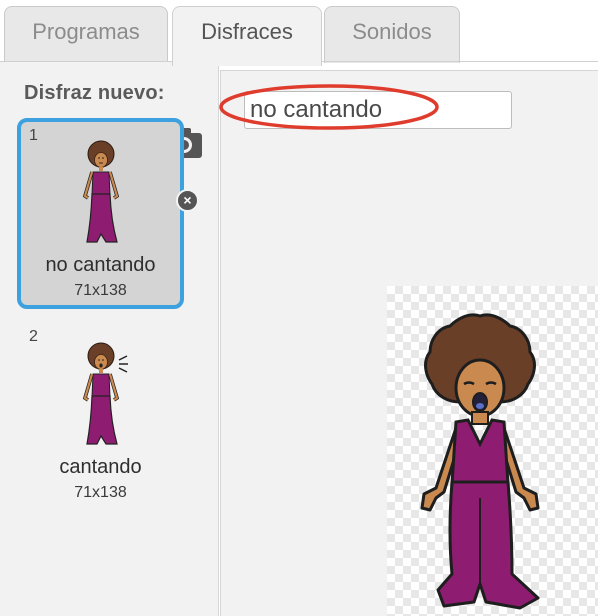  I want to click on costume-item-no-cantando: 1 no cantando 71x138, so click(100, 213).